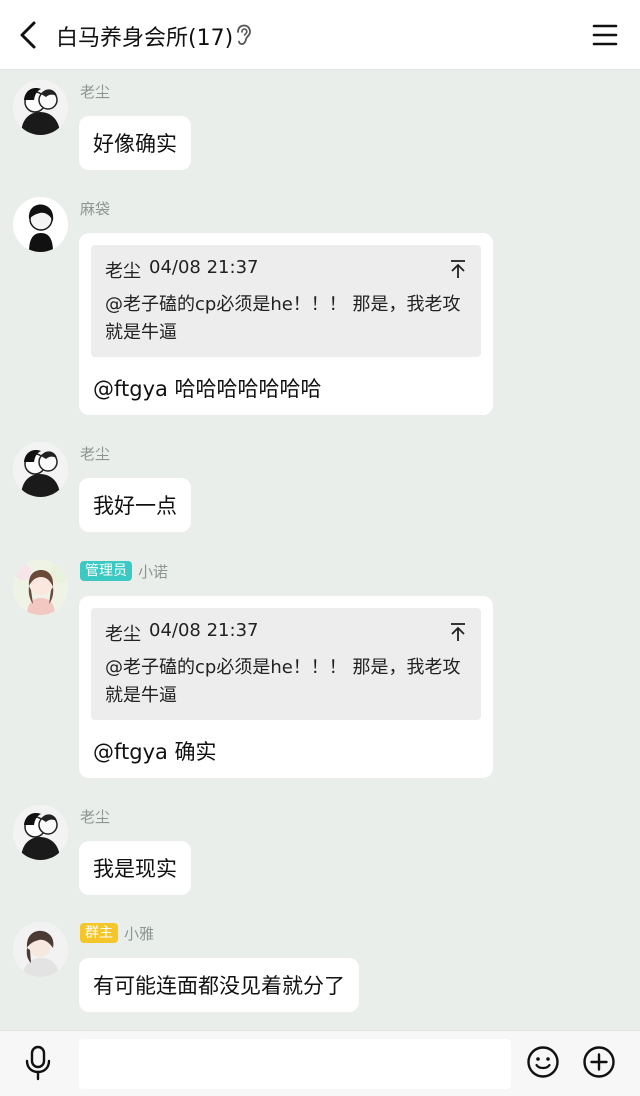 The image size is (640, 1096). Describe the element at coordinates (135, 505) in the screenshot. I see `message-bubble: 我好一点` at that location.